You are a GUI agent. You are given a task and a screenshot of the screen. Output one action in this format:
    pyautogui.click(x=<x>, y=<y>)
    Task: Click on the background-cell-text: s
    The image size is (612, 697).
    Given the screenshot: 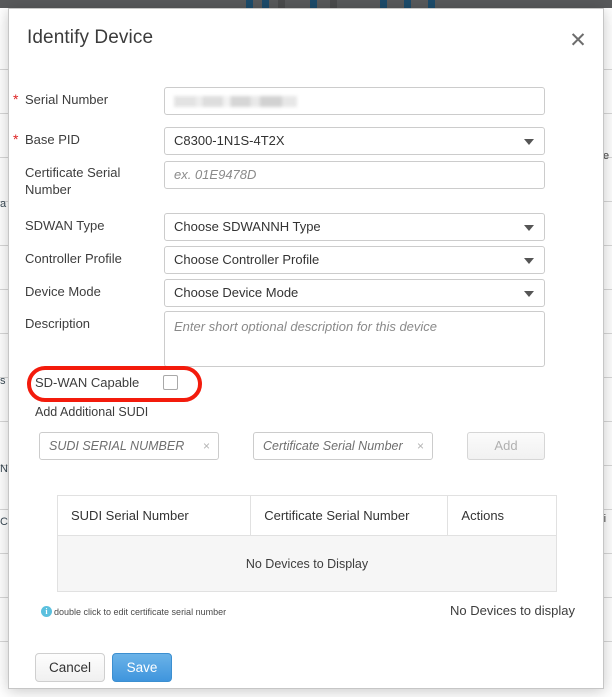 What is the action you would take?
    pyautogui.click(x=3, y=381)
    